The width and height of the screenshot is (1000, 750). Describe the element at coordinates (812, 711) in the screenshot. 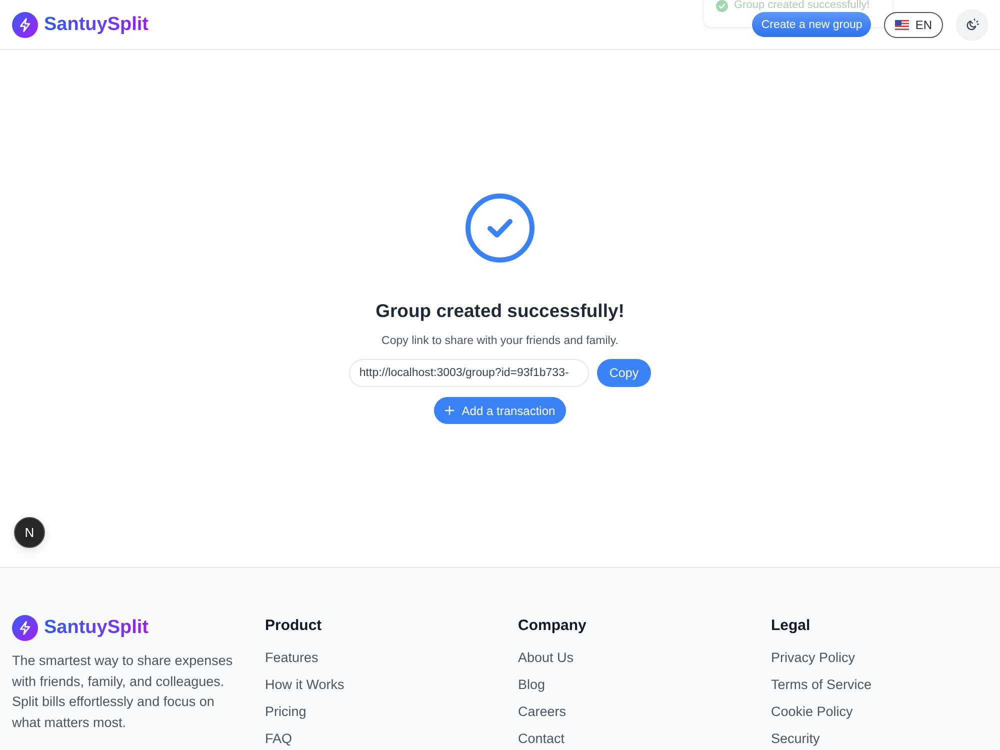

I see `footer-link: Cookie Policy` at that location.